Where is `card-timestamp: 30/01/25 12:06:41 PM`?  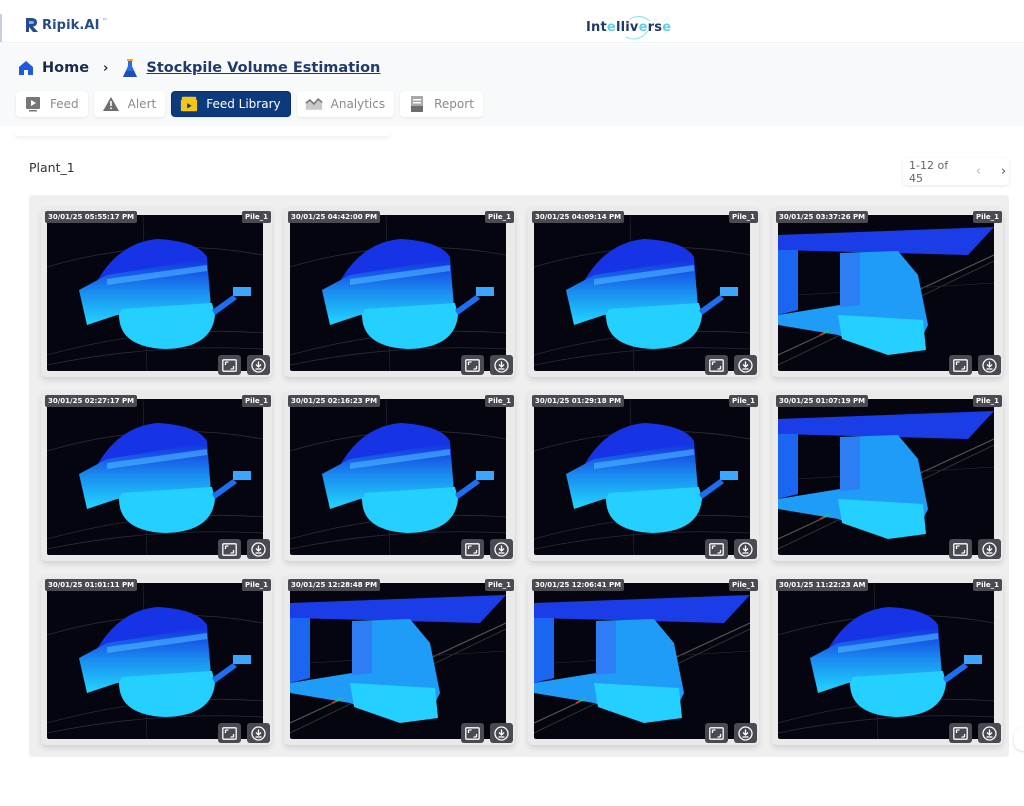 card-timestamp: 30/01/25 12:06:41 PM is located at coordinates (578, 585).